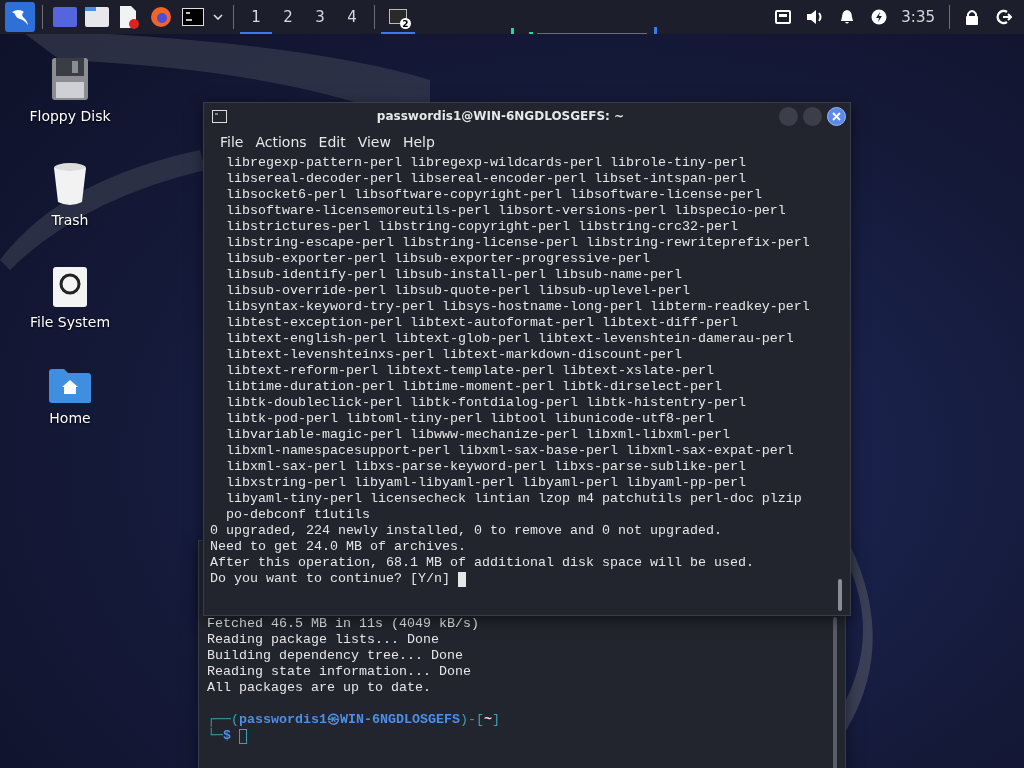 The height and width of the screenshot is (768, 1024). What do you see at coordinates (438, 259) in the screenshot?
I see `terminal-line: libsub-exporter-perl libsub-exporter-progressive-perl` at bounding box center [438, 259].